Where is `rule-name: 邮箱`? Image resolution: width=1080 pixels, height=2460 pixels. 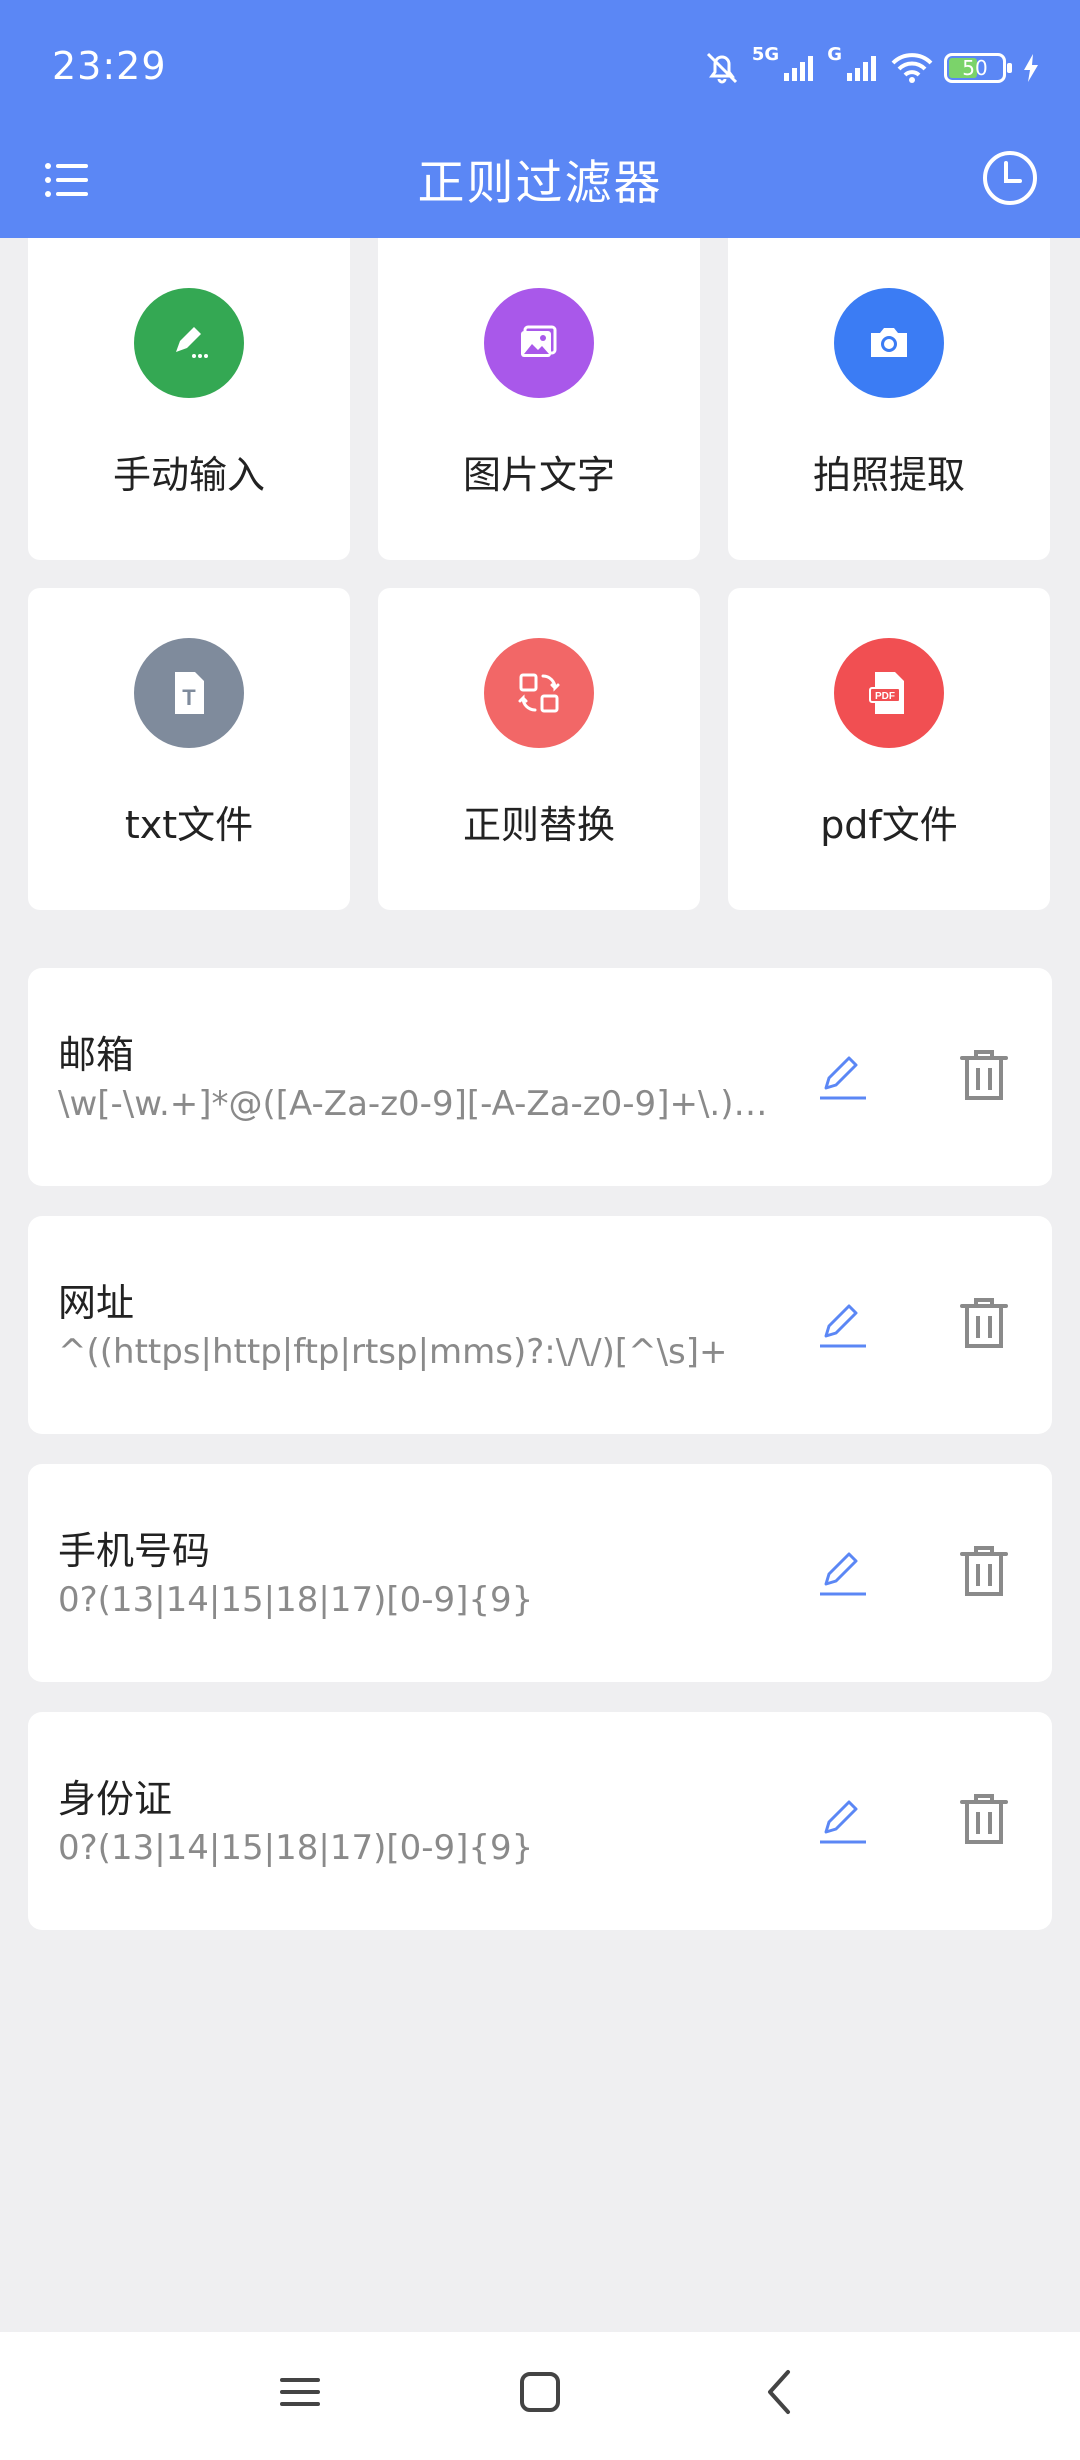 rule-name: 邮箱 is located at coordinates (96, 1055).